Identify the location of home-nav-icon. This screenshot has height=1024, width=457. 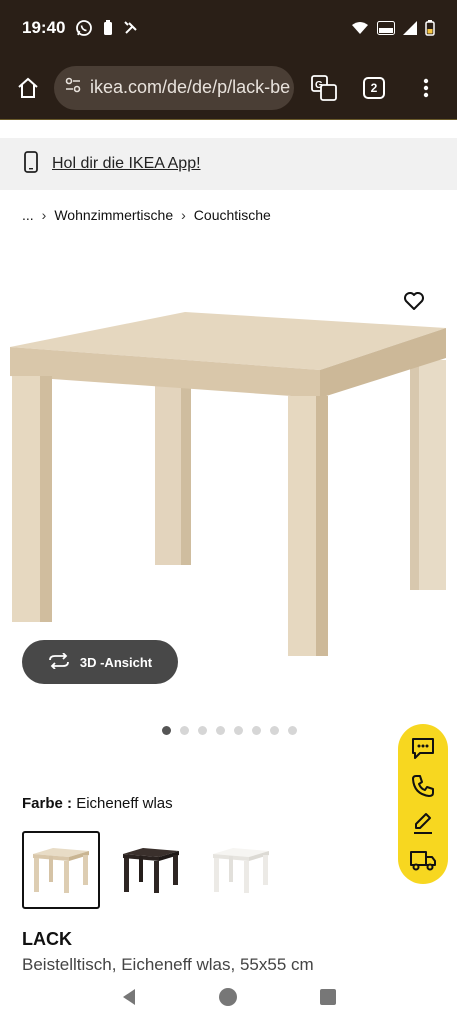
(228, 999).